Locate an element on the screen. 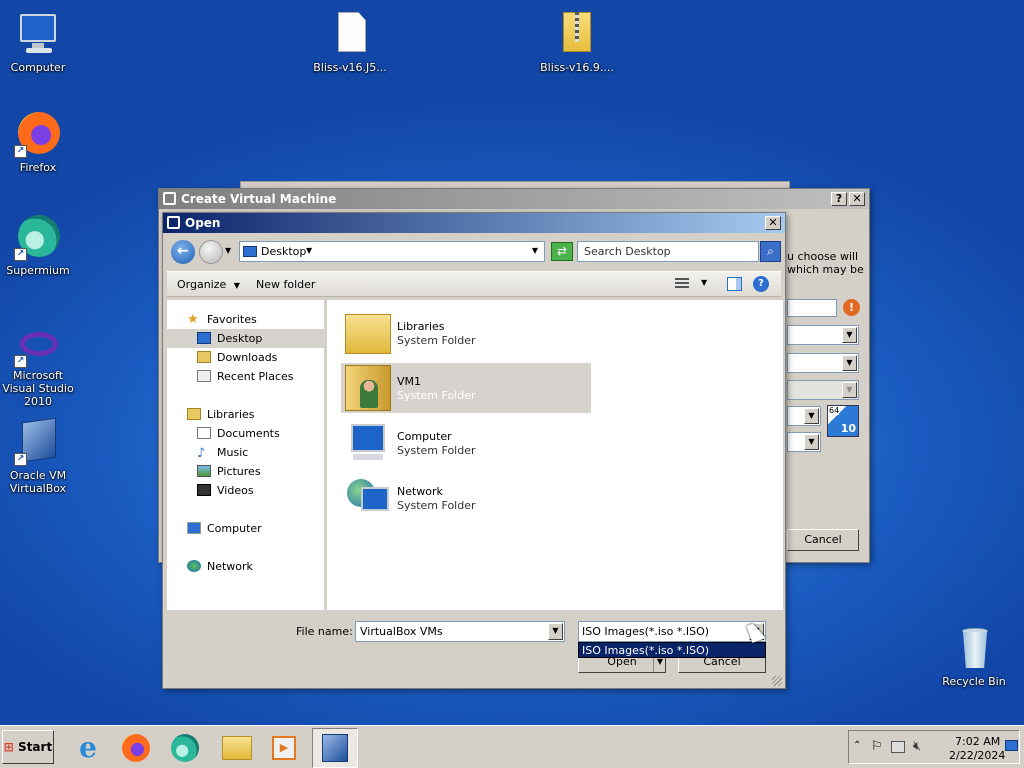 The image size is (1024, 768). desktop-icon-supermium: ↗ Supermium is located at coordinates (39, 245).